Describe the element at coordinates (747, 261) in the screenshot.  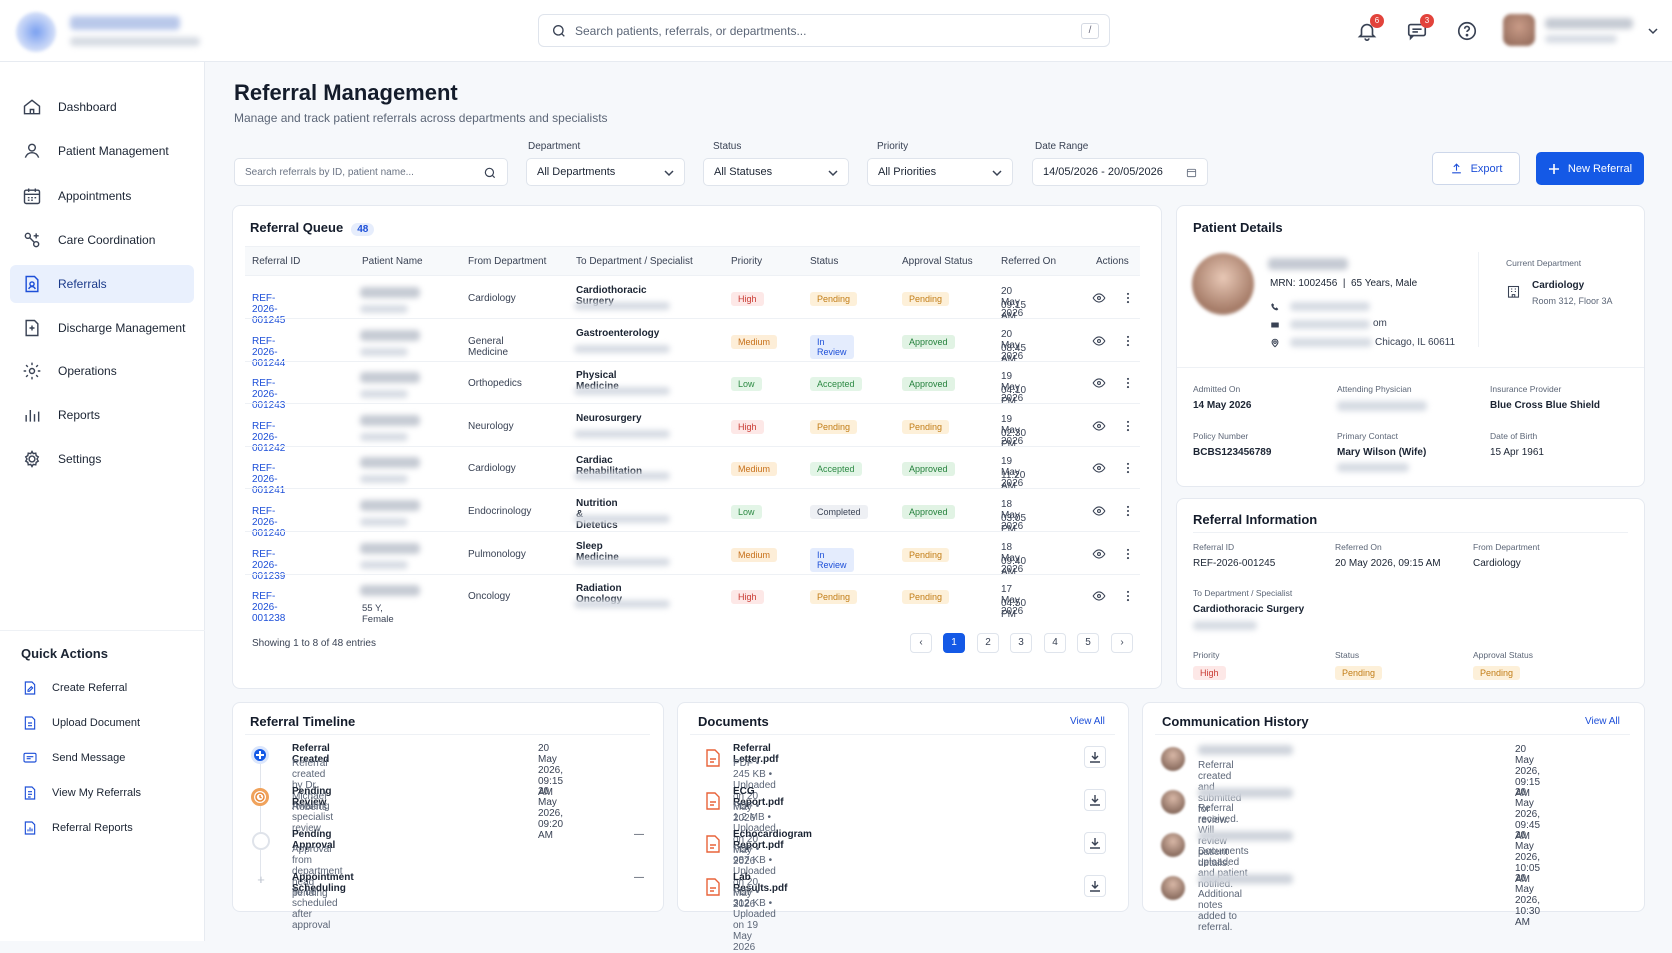
I see `col-priority: Priority` at that location.